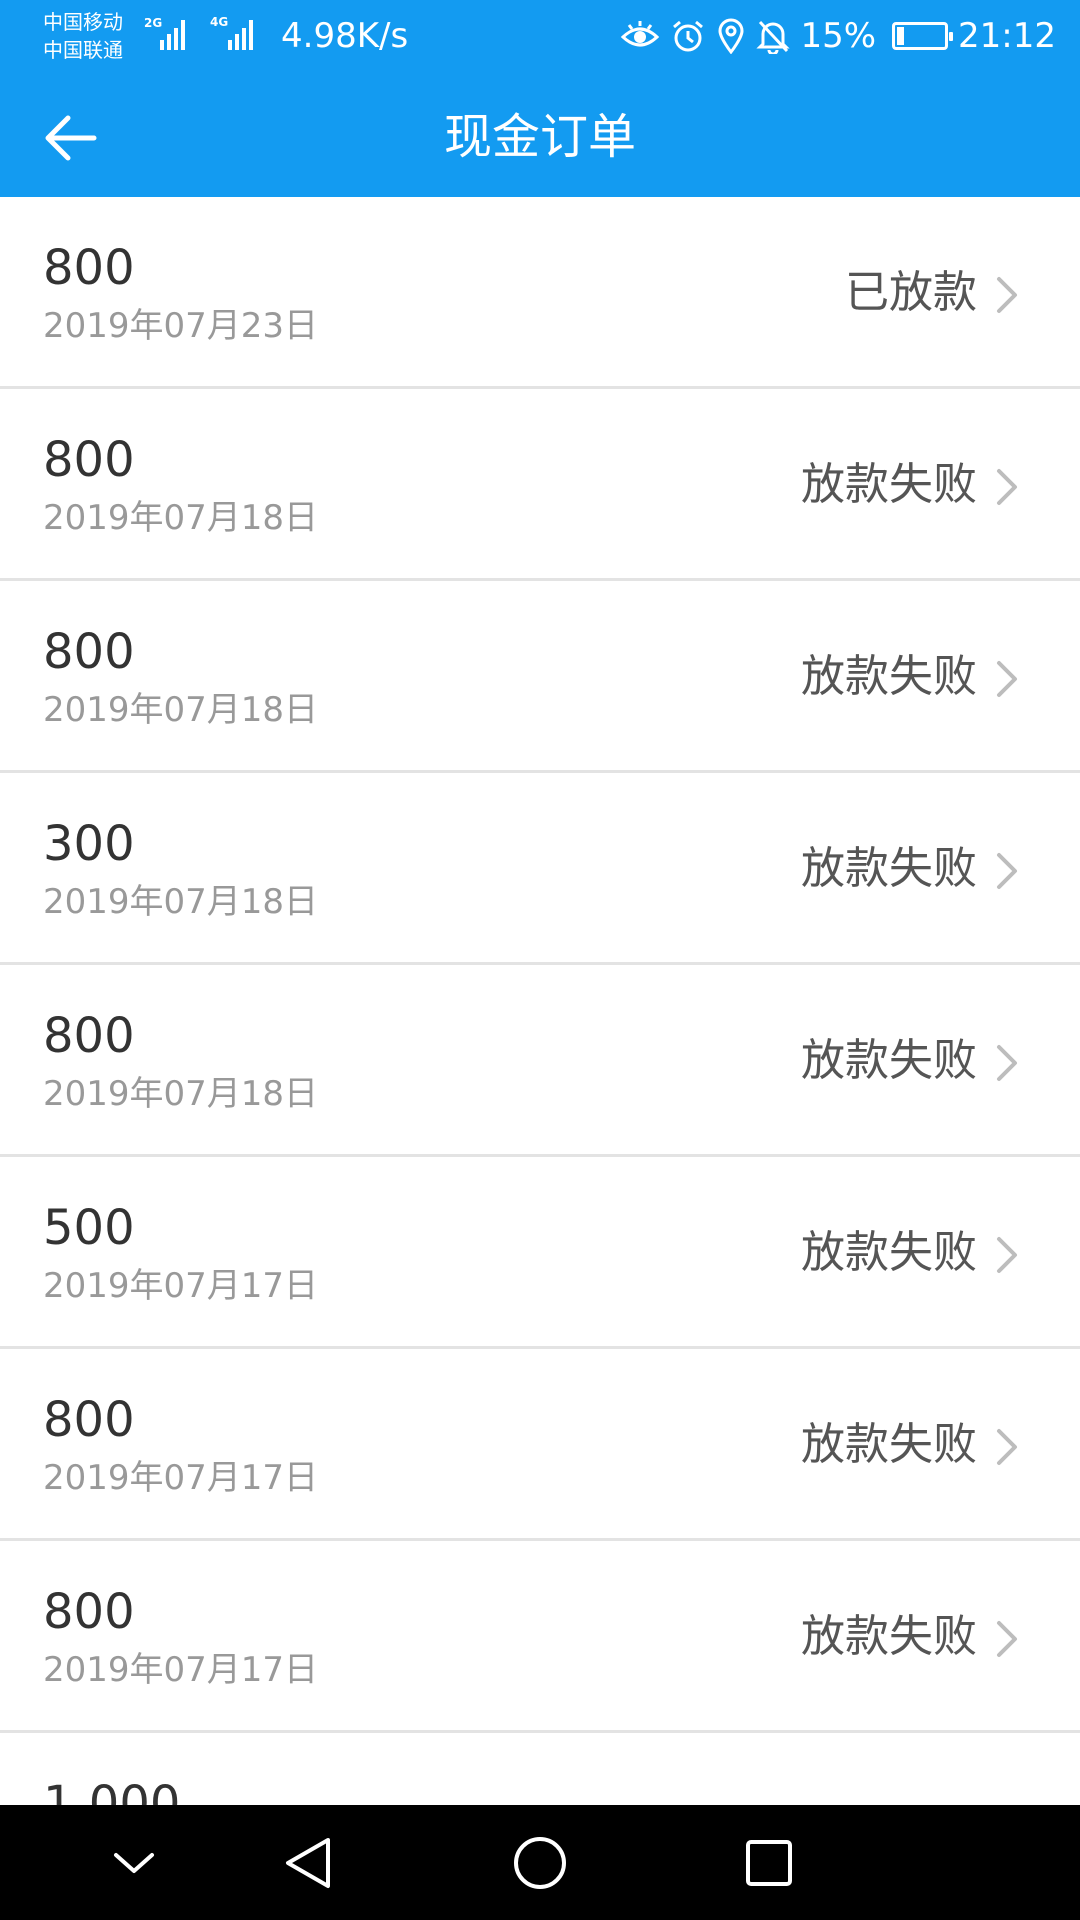 The image size is (1080, 1920). I want to click on status-icons: 15% 21:12, so click(838, 36).